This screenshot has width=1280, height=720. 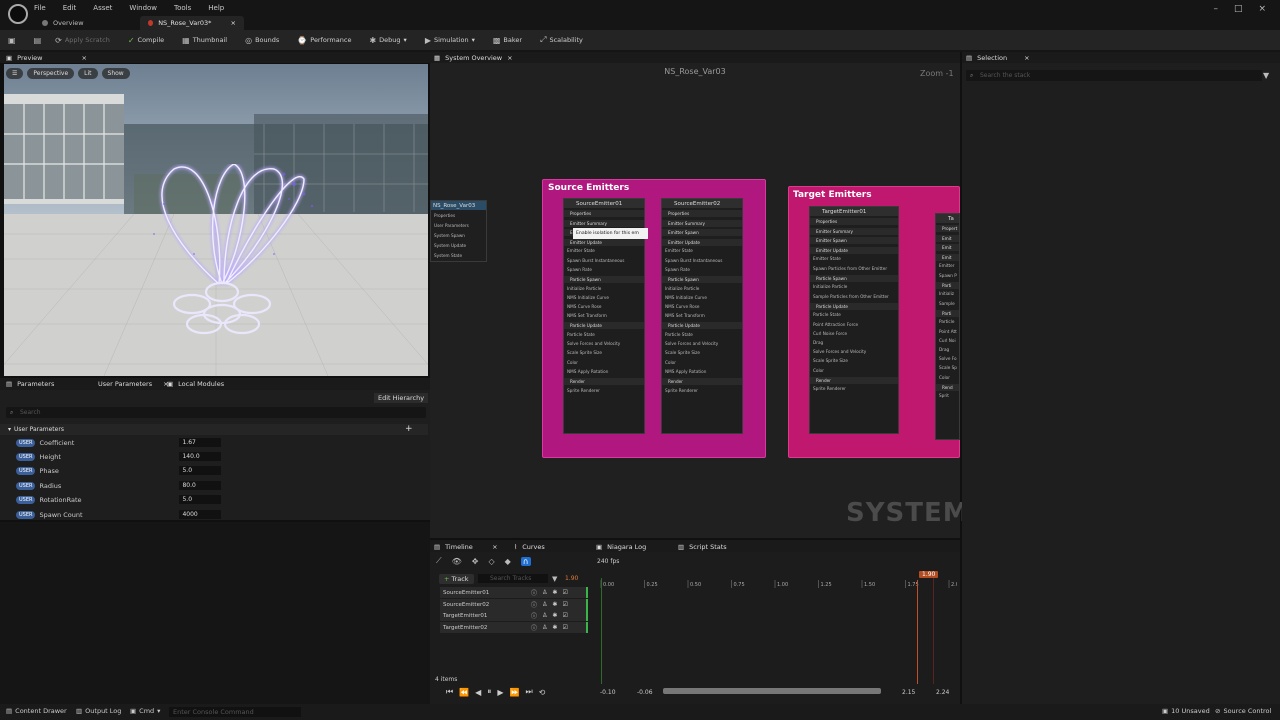 What do you see at coordinates (854, 306) in the screenshot?
I see `stack-section: Particle Update` at bounding box center [854, 306].